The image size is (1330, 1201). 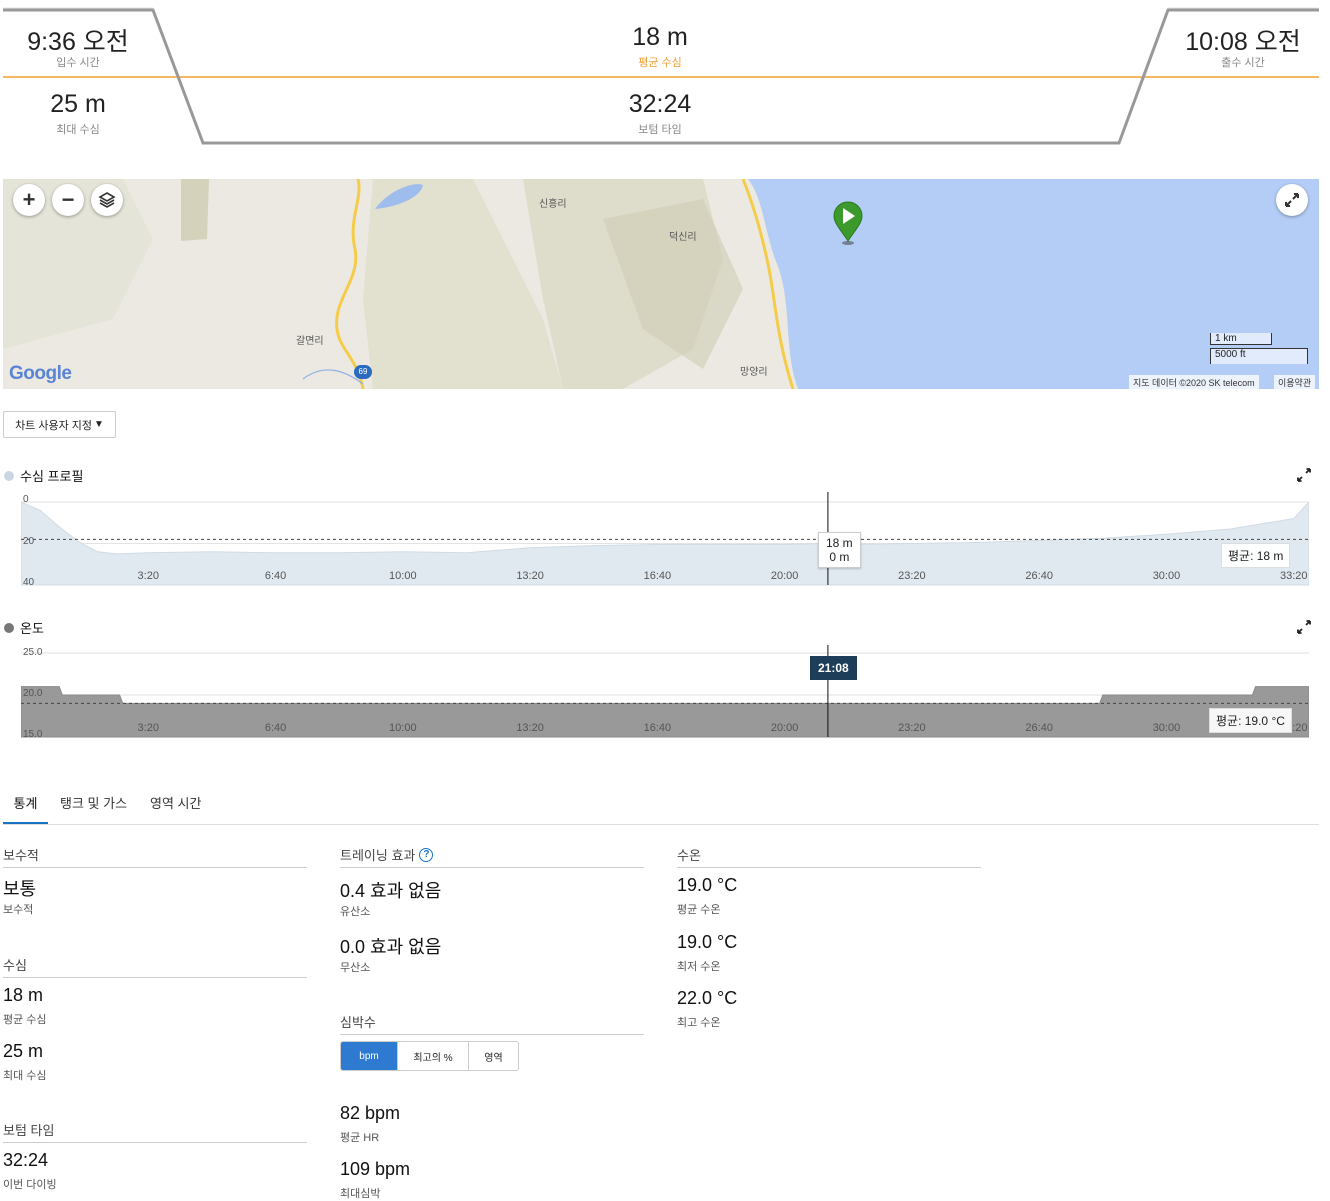 I want to click on google-logo: Google, so click(x=40, y=373).